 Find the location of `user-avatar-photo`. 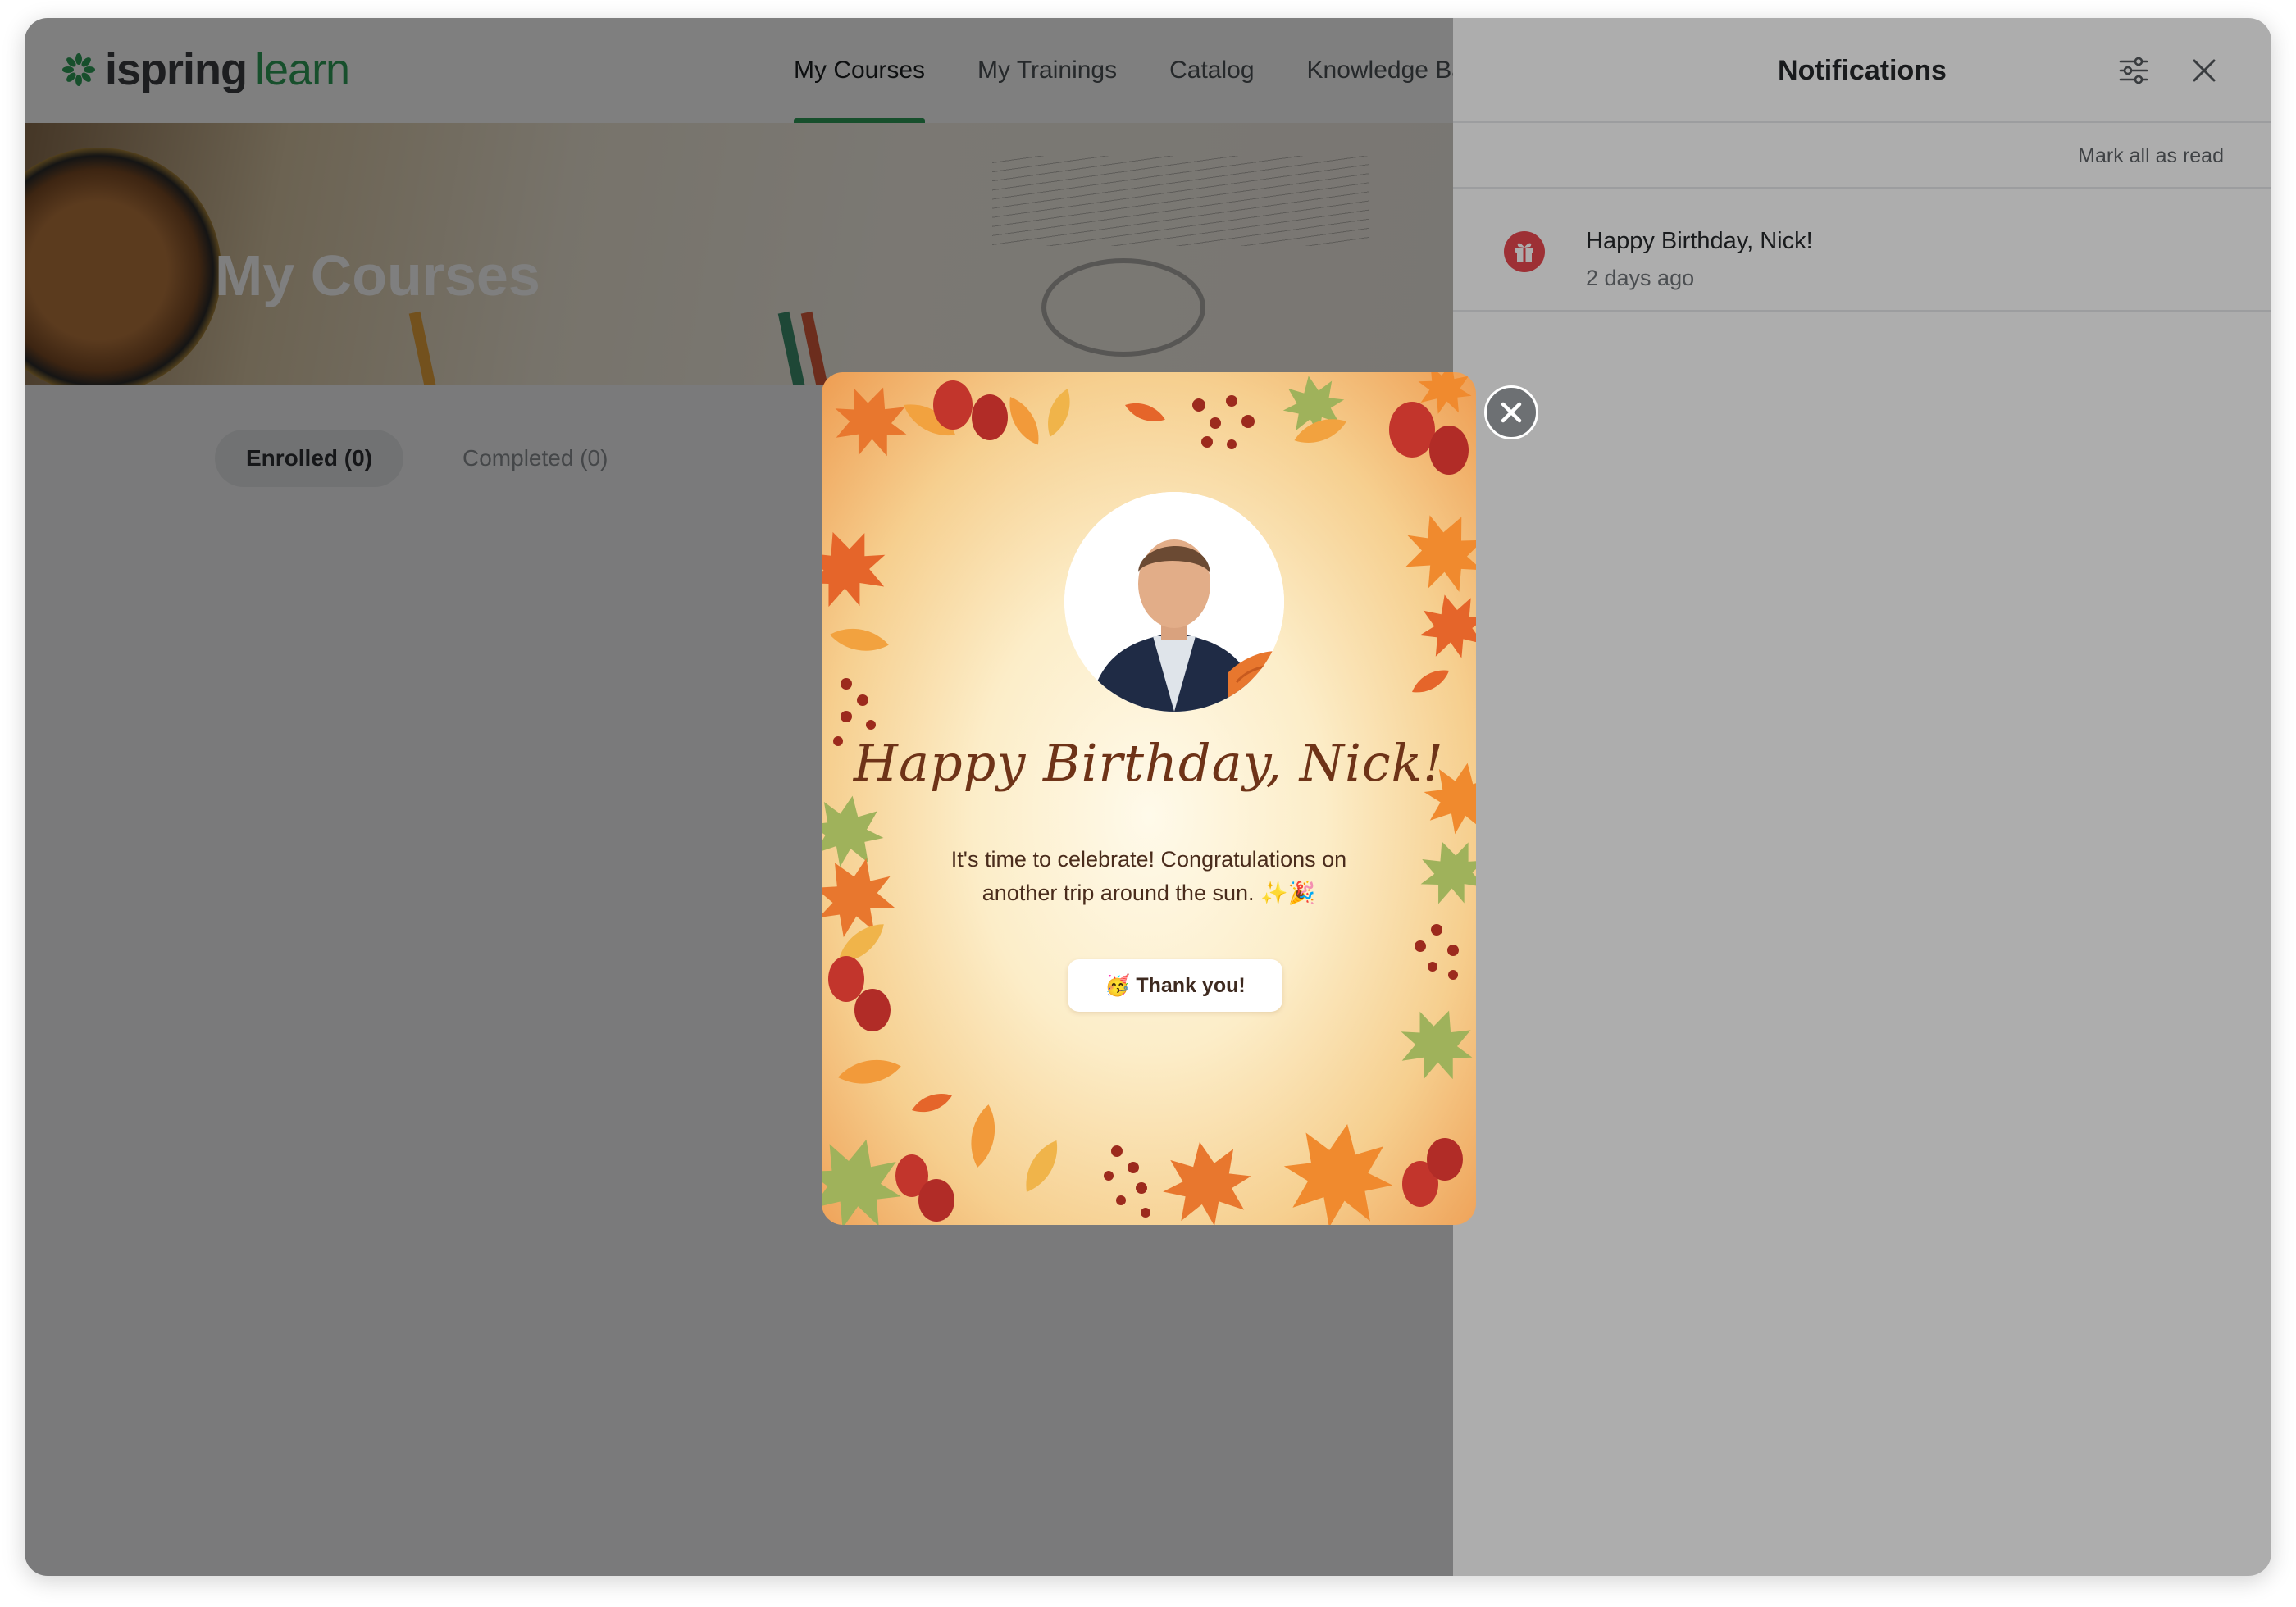

user-avatar-photo is located at coordinates (1174, 602).